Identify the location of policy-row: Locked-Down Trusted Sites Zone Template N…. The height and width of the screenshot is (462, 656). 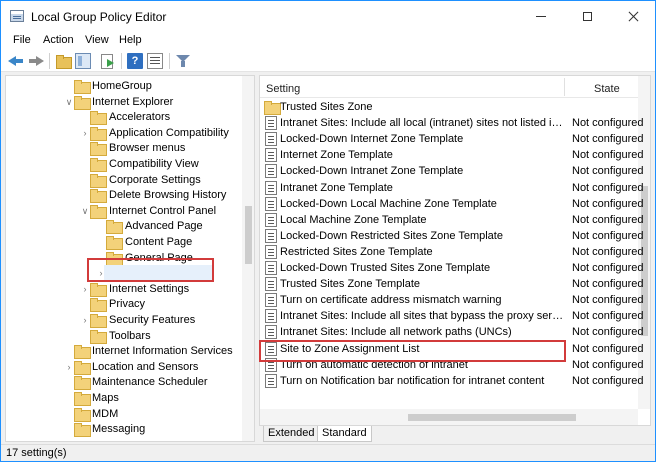
(452, 268).